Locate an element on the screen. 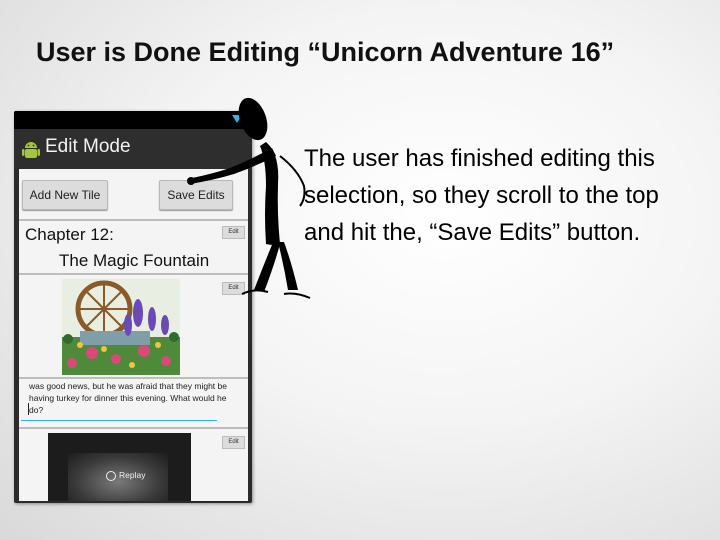 This screenshot has height=540, width=720. replay-label: Replay is located at coordinates (132, 475).